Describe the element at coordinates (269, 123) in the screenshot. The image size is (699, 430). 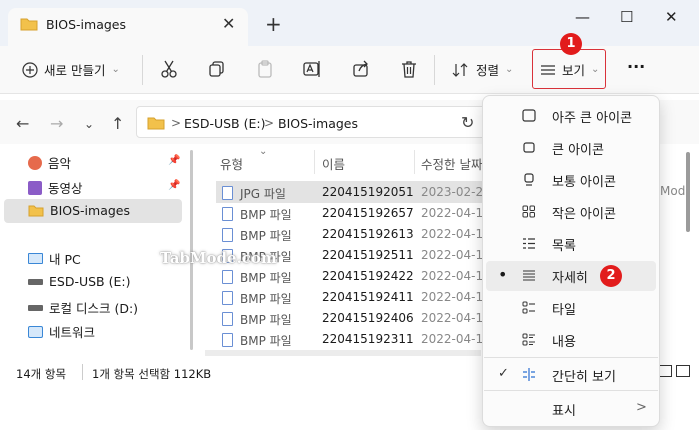
I see `breadcrumb-sep-icon: >` at that location.